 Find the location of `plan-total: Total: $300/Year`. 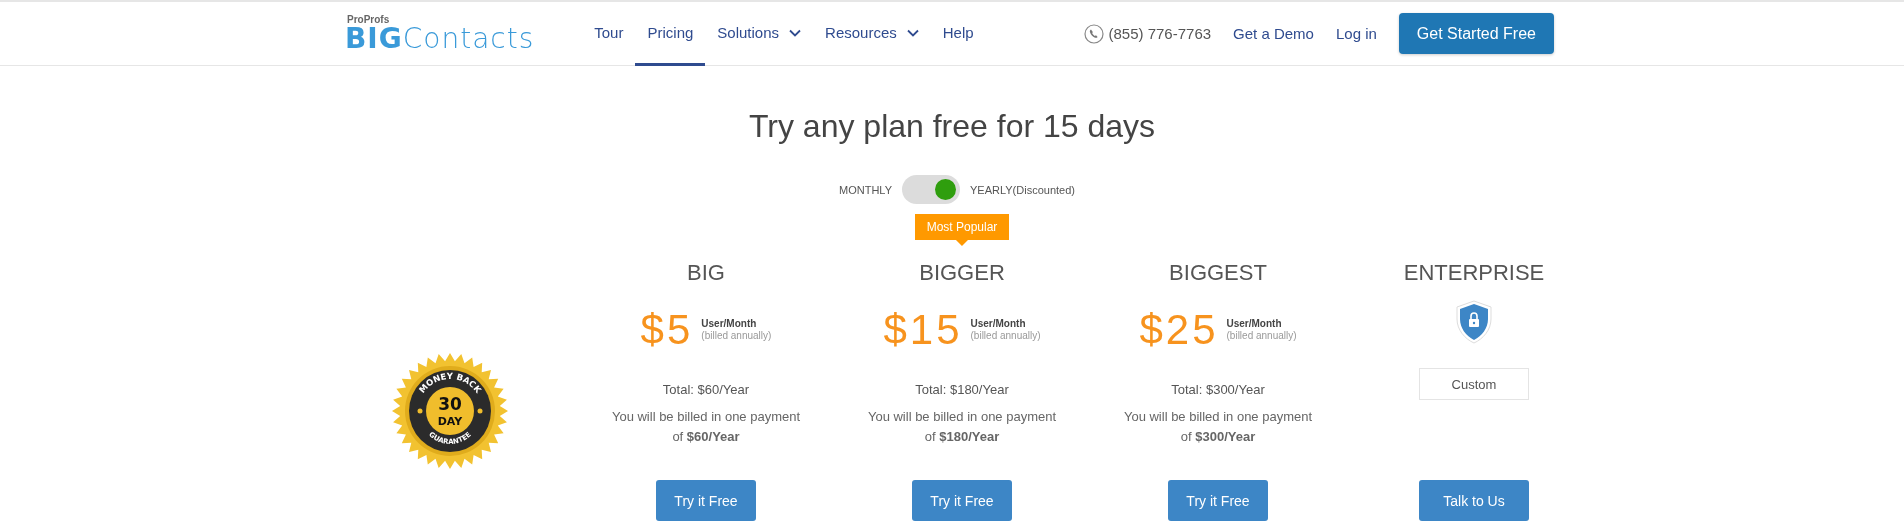

plan-total: Total: $300/Year is located at coordinates (1218, 389).